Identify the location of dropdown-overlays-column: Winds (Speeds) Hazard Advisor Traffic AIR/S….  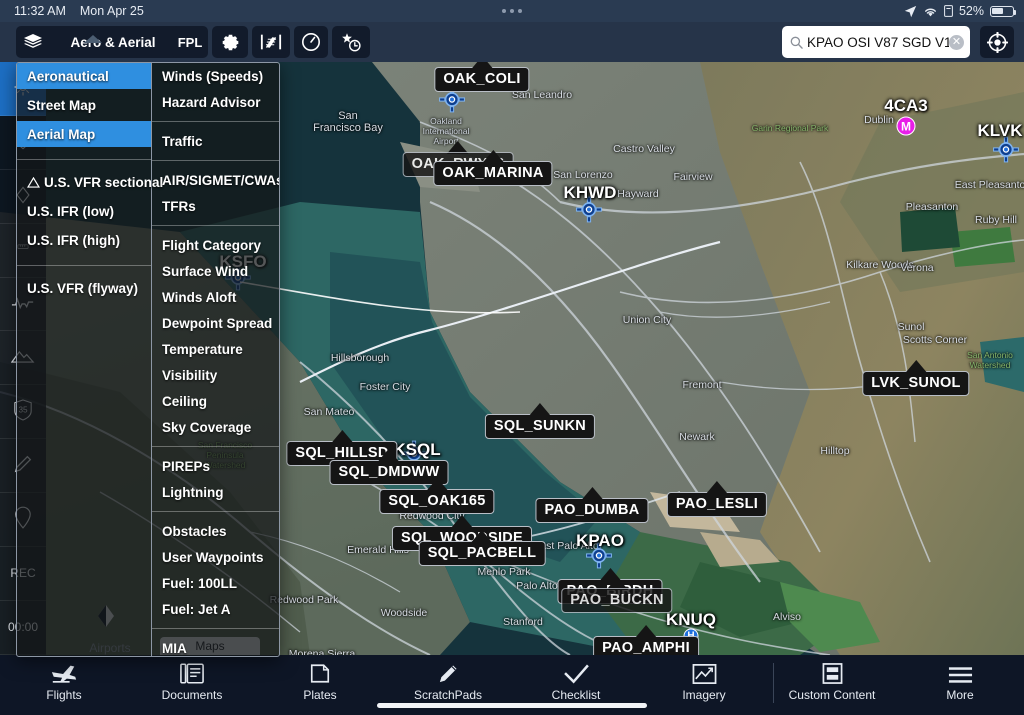
(215, 359).